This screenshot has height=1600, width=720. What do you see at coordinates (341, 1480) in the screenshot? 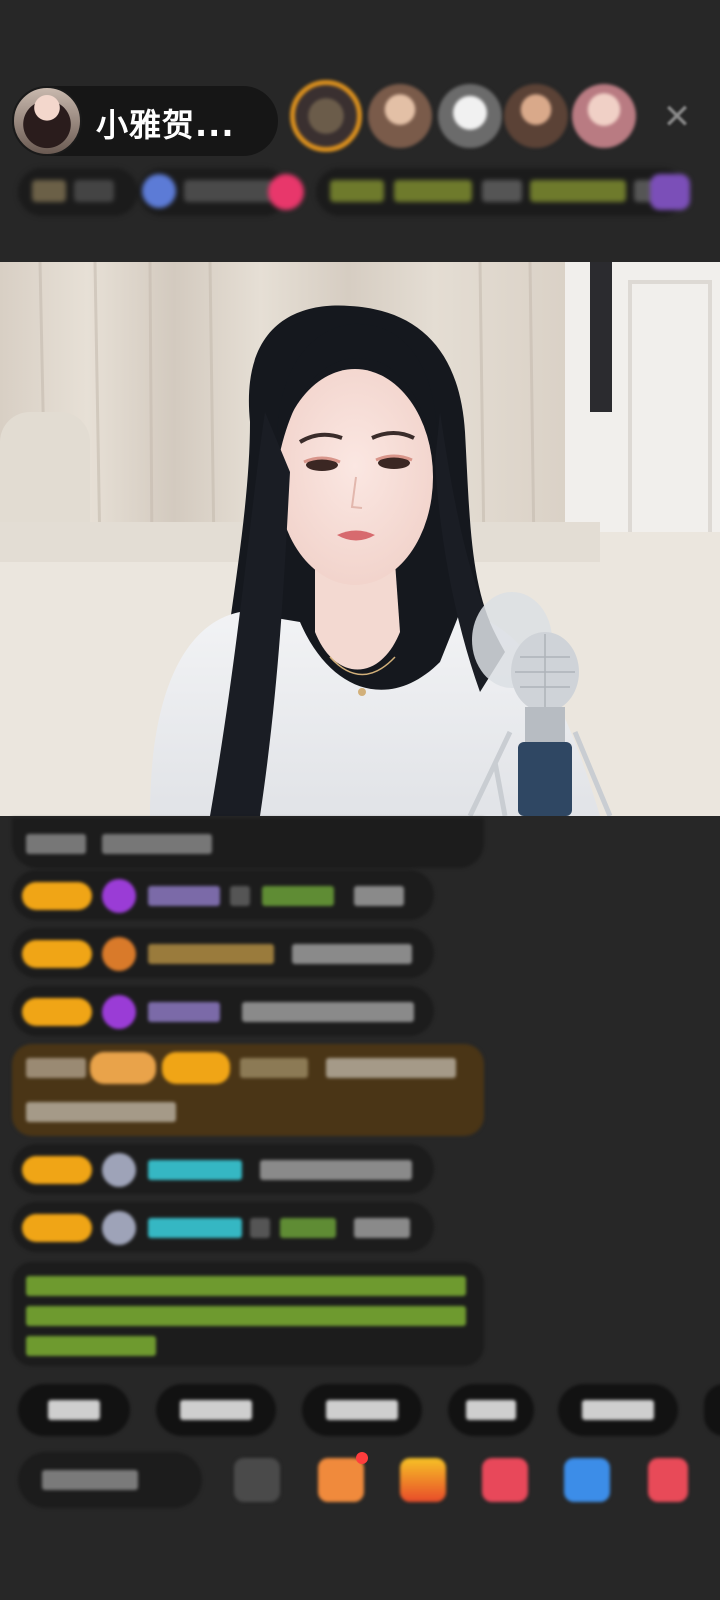
I see `gift-box-icon` at bounding box center [341, 1480].